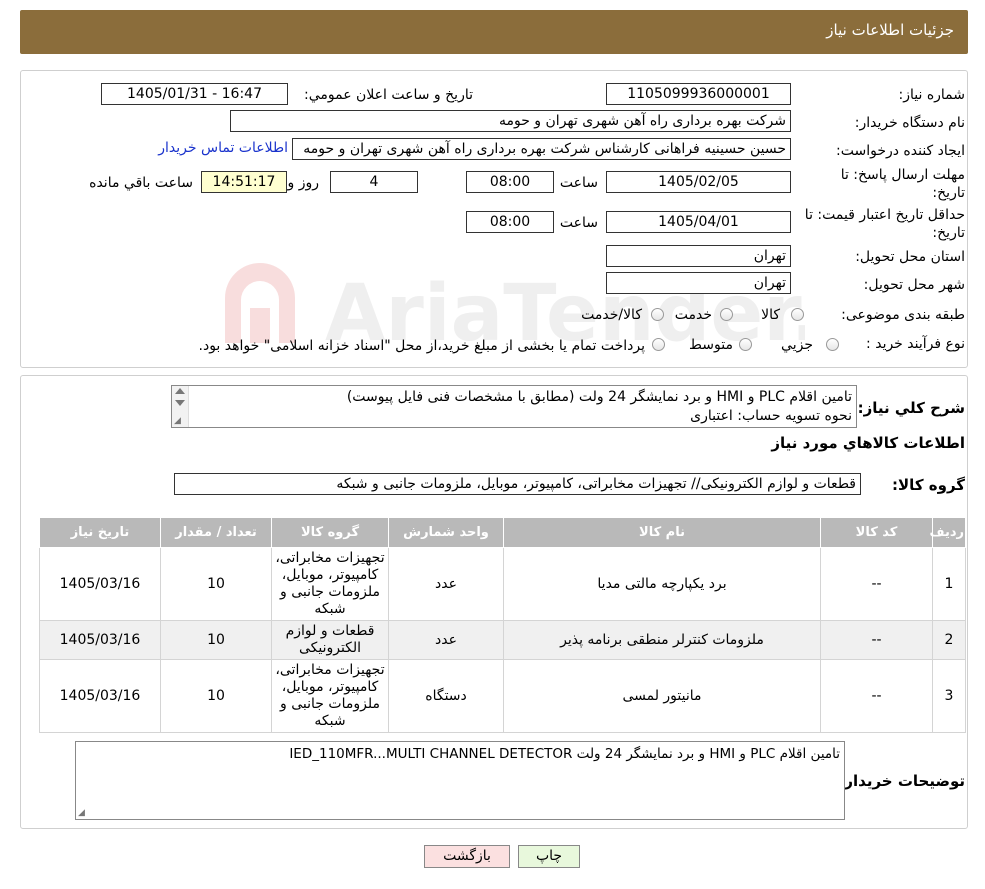 Image resolution: width=985 pixels, height=889 pixels. What do you see at coordinates (915, 344) in the screenshot?
I see `process-label: نوع فرآيند خريد :` at bounding box center [915, 344].